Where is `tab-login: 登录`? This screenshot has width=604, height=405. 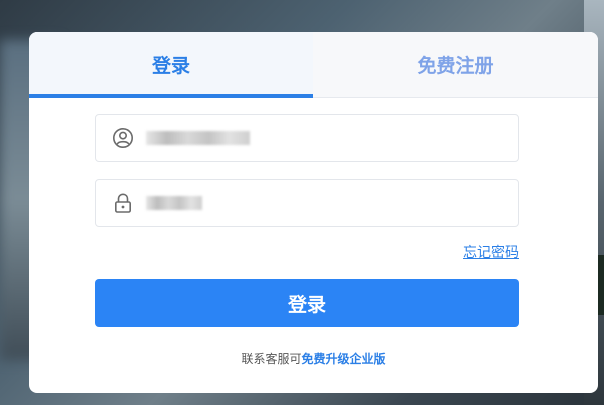 tab-login: 登录 is located at coordinates (171, 65).